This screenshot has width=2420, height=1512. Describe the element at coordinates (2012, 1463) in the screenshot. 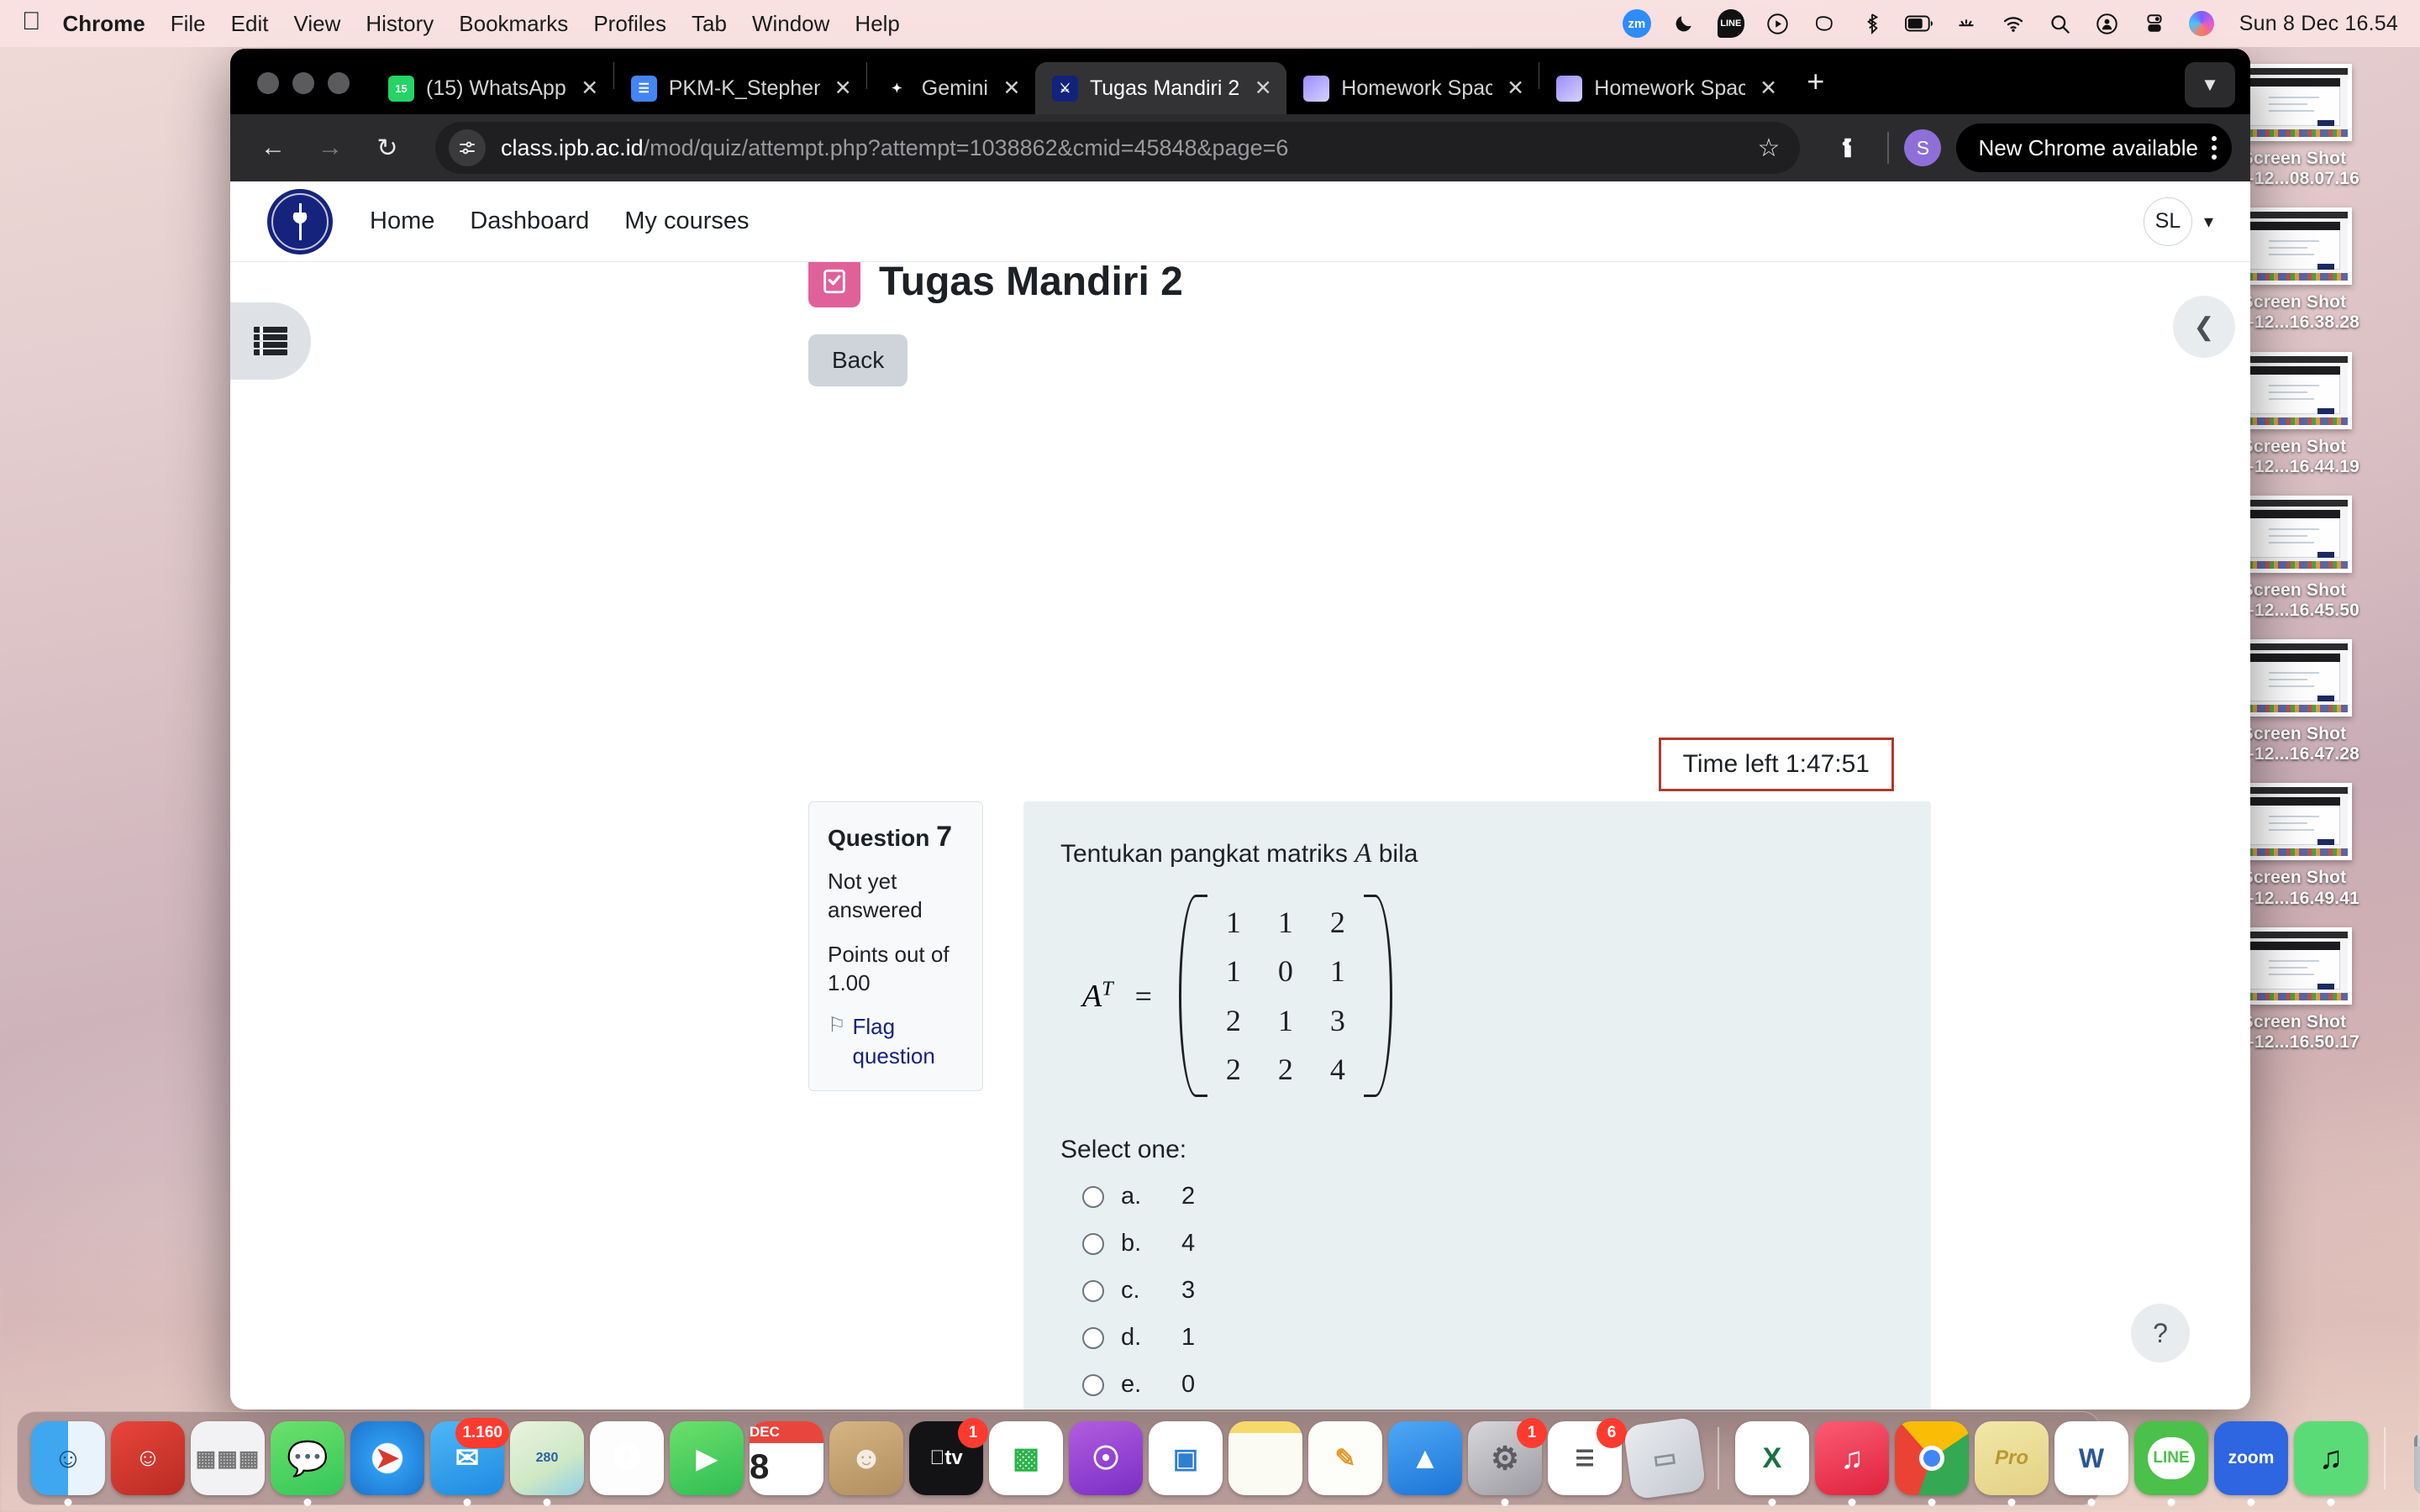

I see `stickies-pro-icon: Pro` at that location.